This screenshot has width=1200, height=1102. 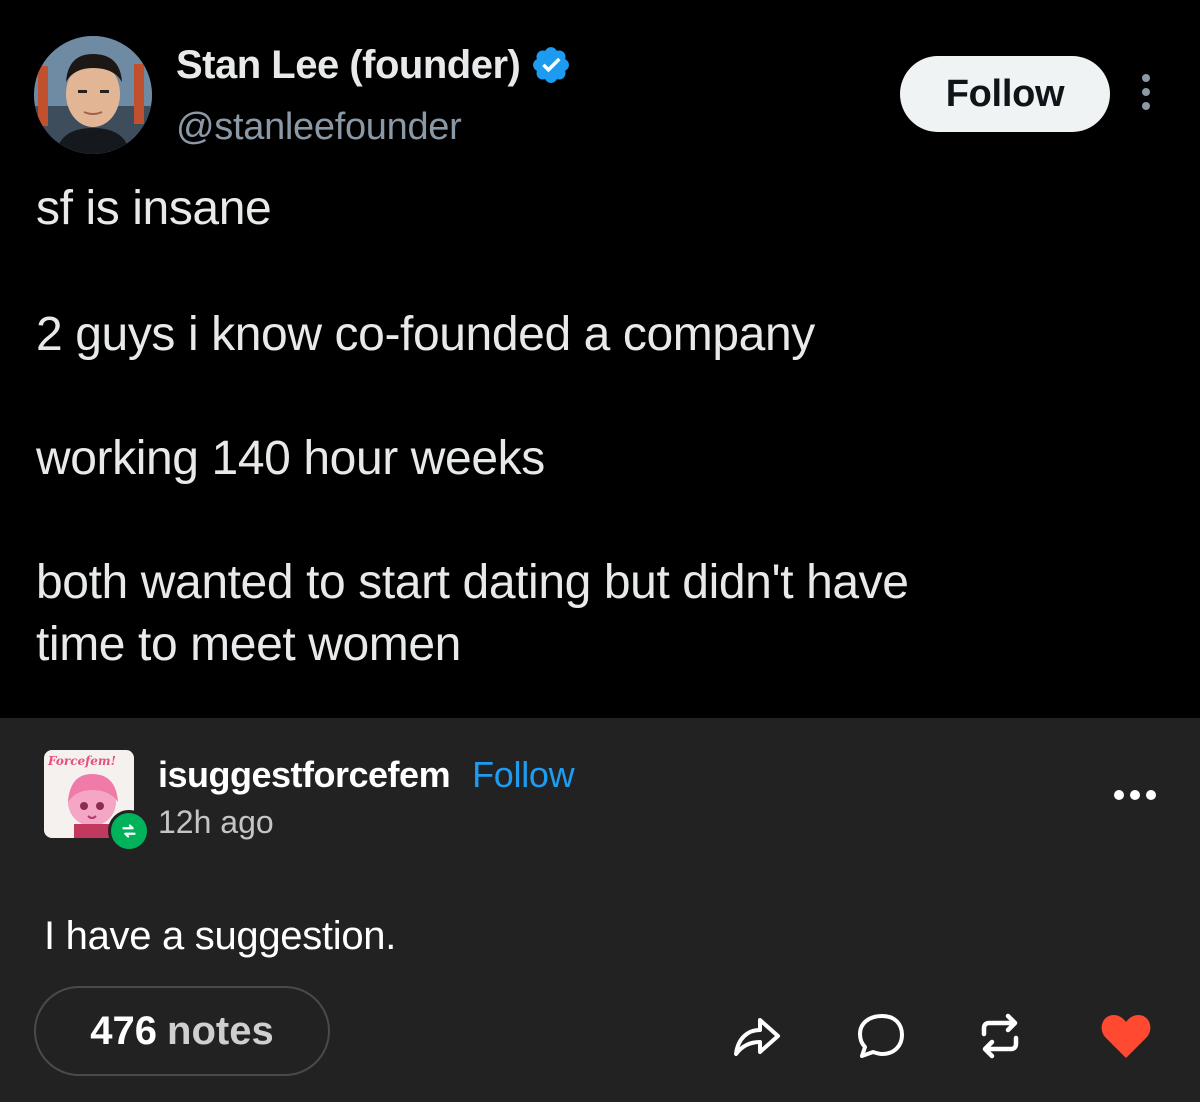 What do you see at coordinates (551, 65) in the screenshot?
I see `verified-badge-icon` at bounding box center [551, 65].